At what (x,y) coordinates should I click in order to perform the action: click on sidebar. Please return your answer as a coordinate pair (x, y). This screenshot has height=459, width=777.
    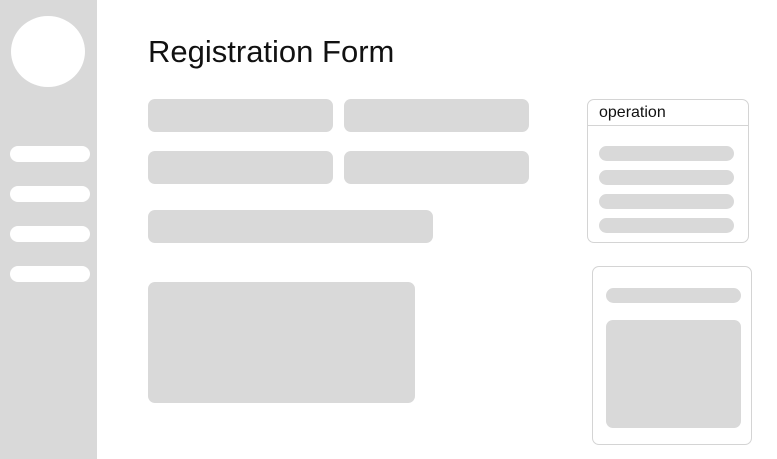
    Looking at the image, I should click on (48, 229).